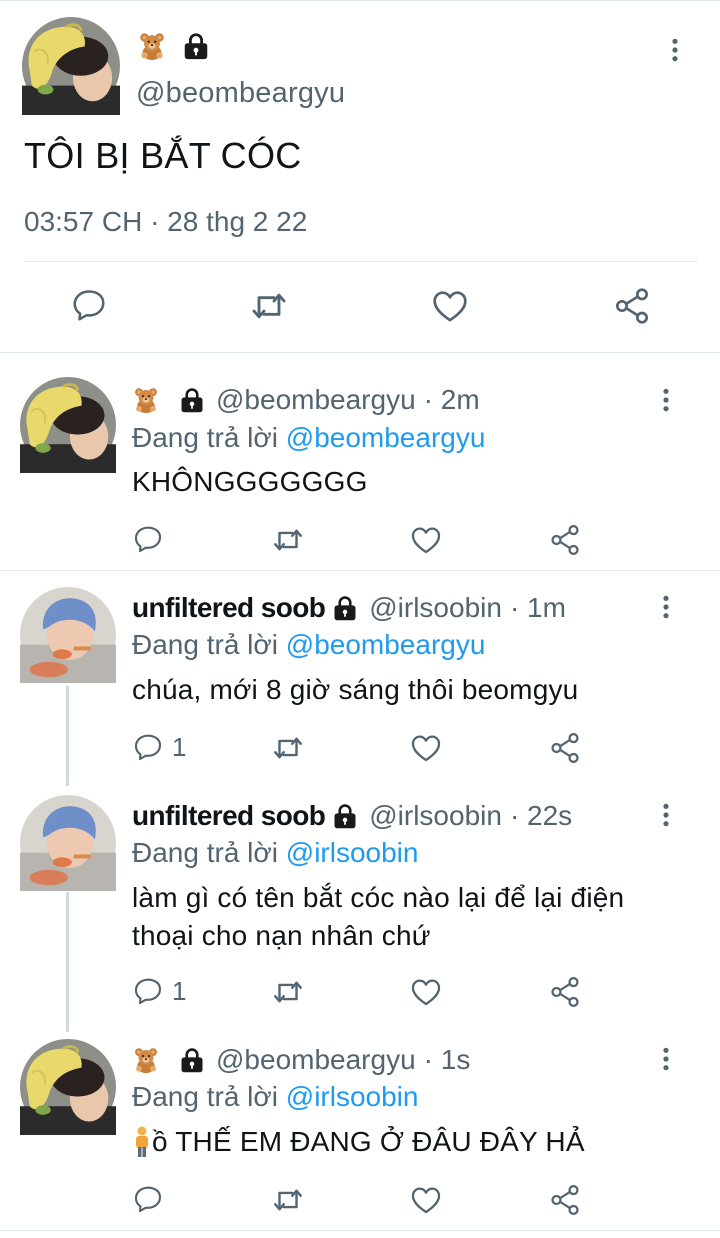 This screenshot has width=720, height=1238. I want to click on tweet-text: KHÔNGGGGGGG, so click(250, 481).